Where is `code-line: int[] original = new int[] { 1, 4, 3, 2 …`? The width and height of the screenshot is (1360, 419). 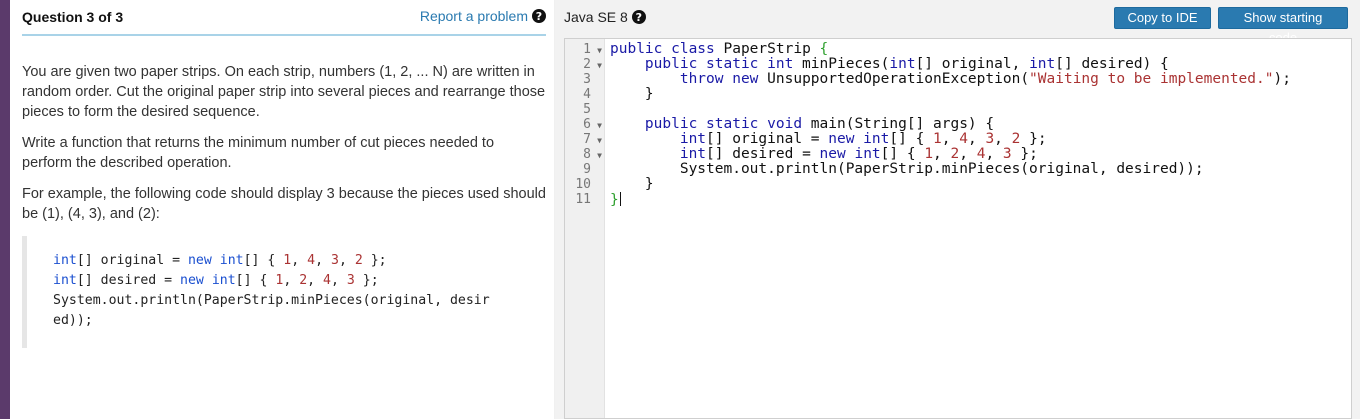
code-line: int[] original = new int[] { 1, 4, 3, 2 … is located at coordinates (863, 139).